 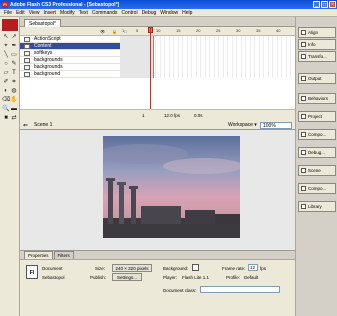 What do you see at coordinates (6, 118) in the screenshot?
I see `fill-color-icon: ■` at bounding box center [6, 118].